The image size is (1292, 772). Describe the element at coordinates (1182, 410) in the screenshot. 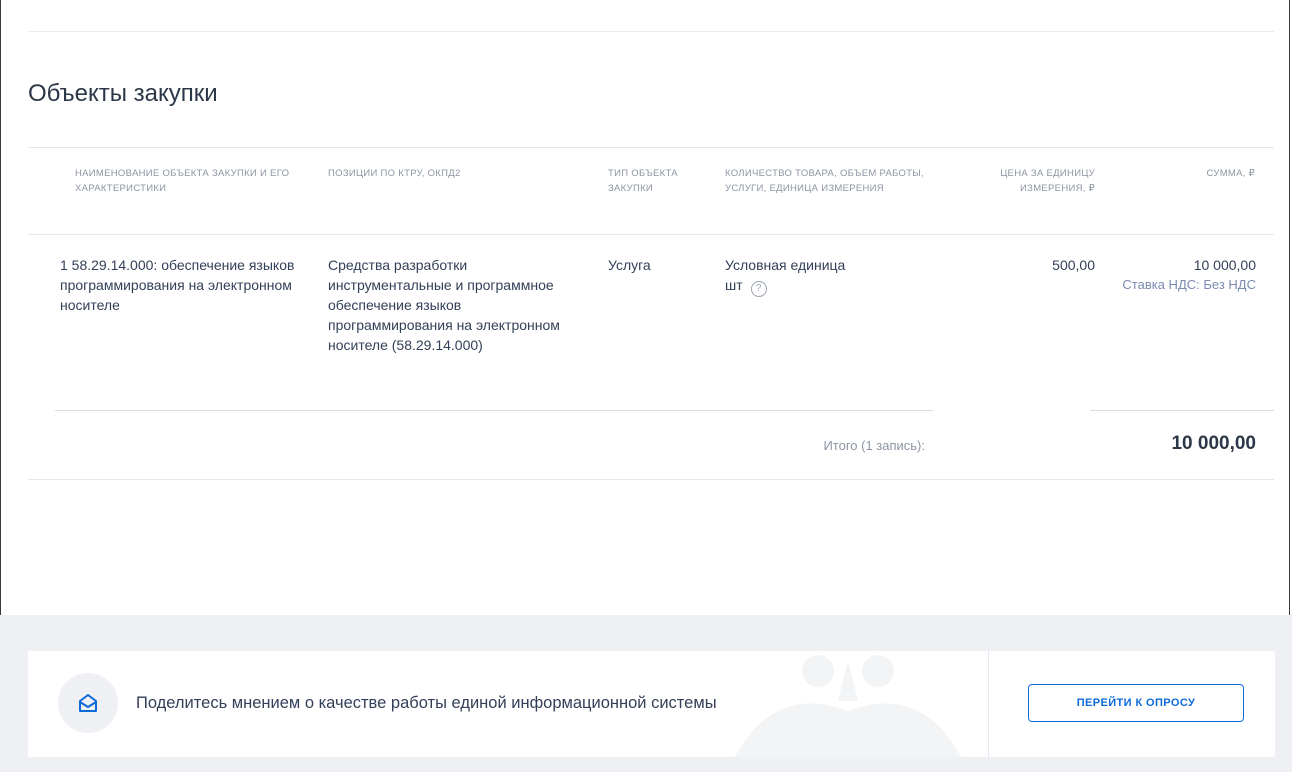

I see `row-divider-right` at that location.